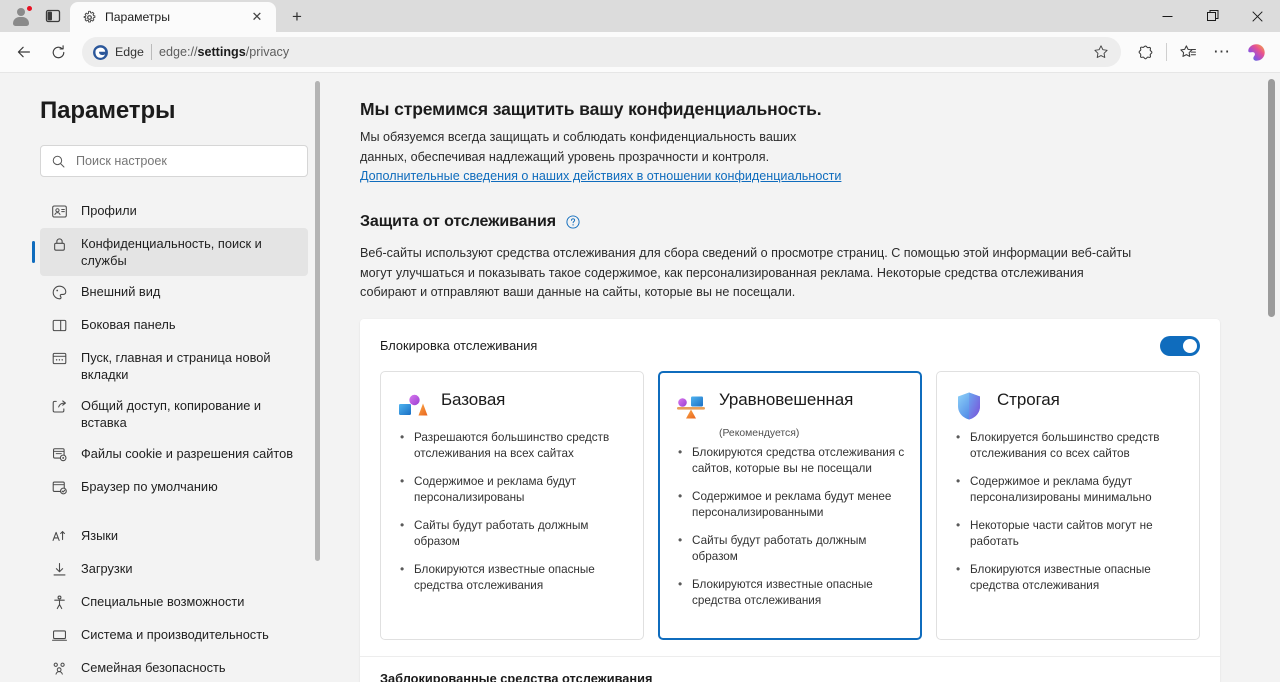  What do you see at coordinates (121, 161) in the screenshot?
I see `search-placeholder: Поиск настроек` at bounding box center [121, 161].